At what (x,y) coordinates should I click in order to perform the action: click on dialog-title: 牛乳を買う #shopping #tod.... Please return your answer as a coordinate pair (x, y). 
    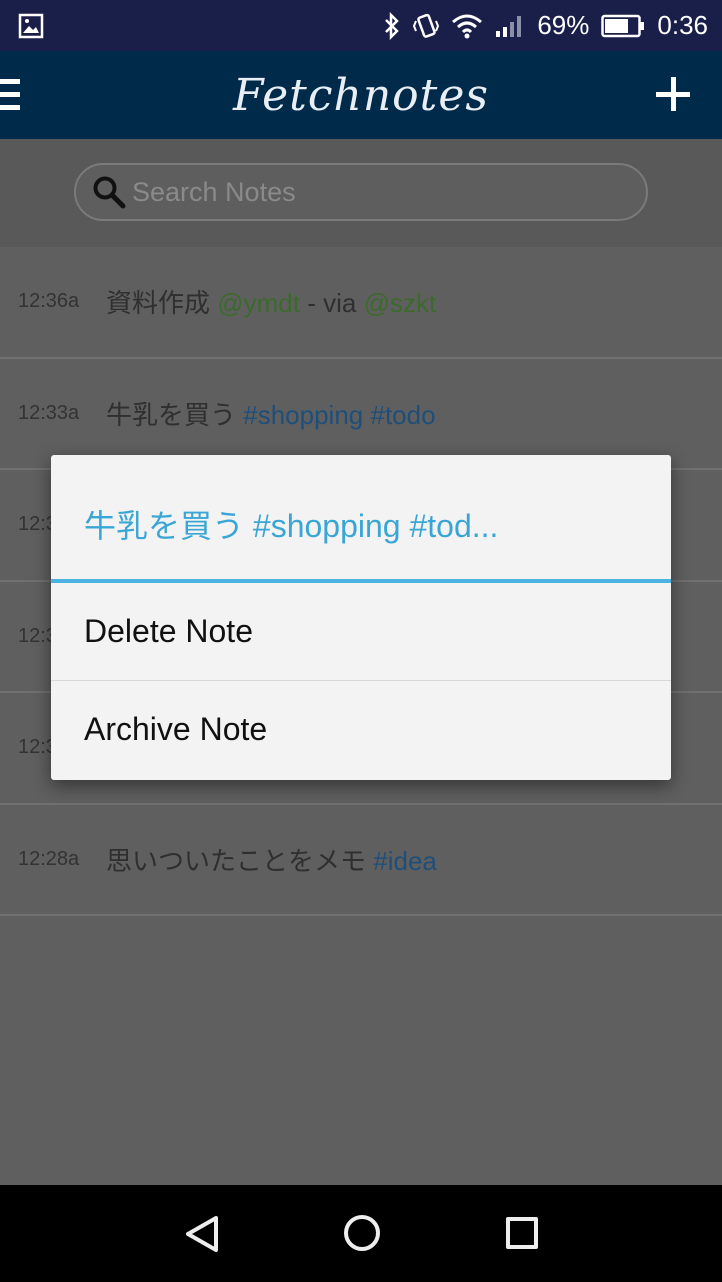
    Looking at the image, I should click on (361, 519).